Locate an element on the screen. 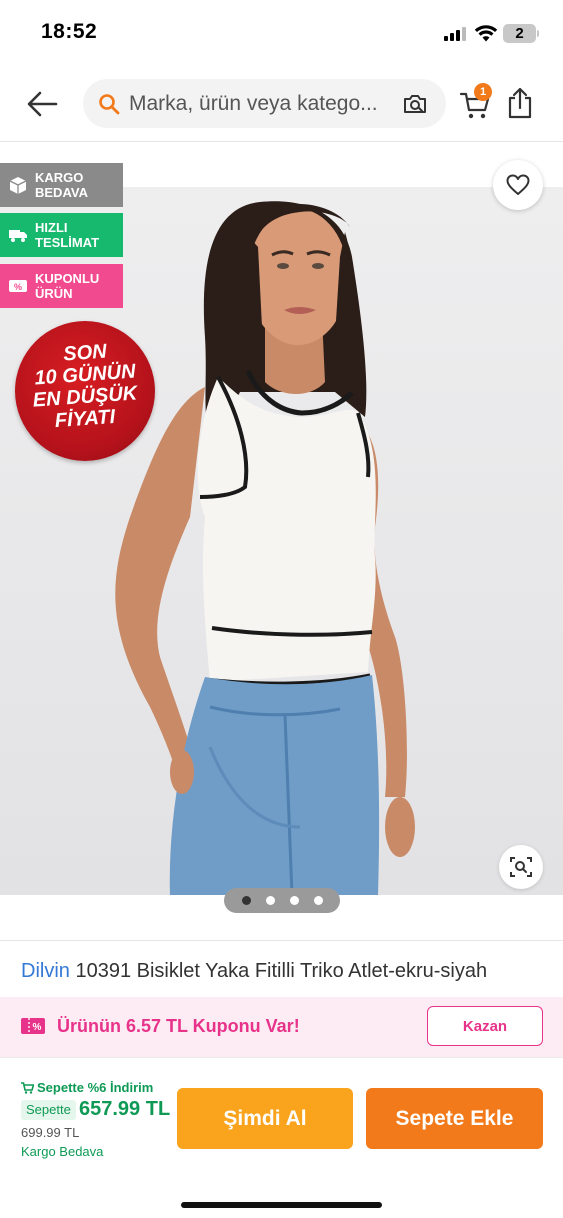  top-navigation: 1 is located at coordinates (281, 104).